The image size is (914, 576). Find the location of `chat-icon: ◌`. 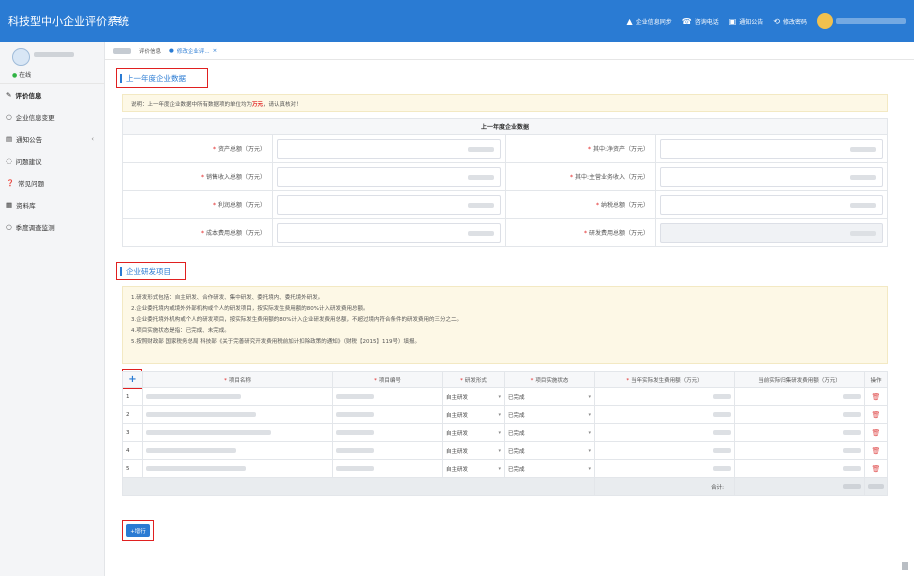

chat-icon: ◌ is located at coordinates (9, 161).